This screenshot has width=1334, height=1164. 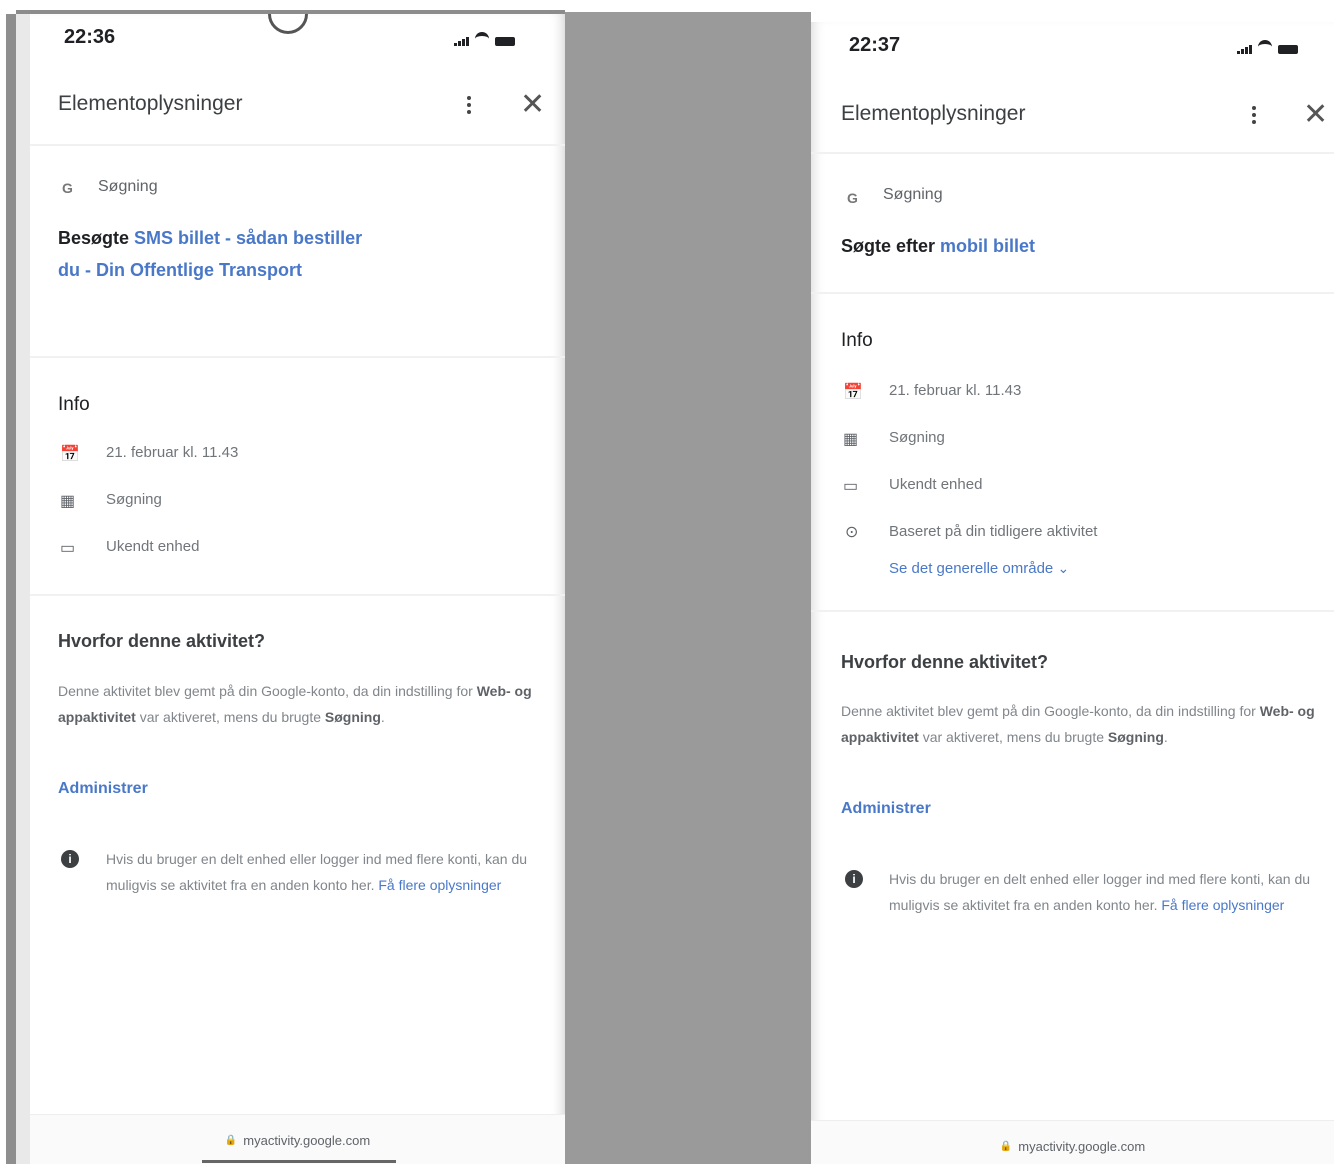 I want to click on chevron-down-icon: ⌄, so click(x=1063, y=568).